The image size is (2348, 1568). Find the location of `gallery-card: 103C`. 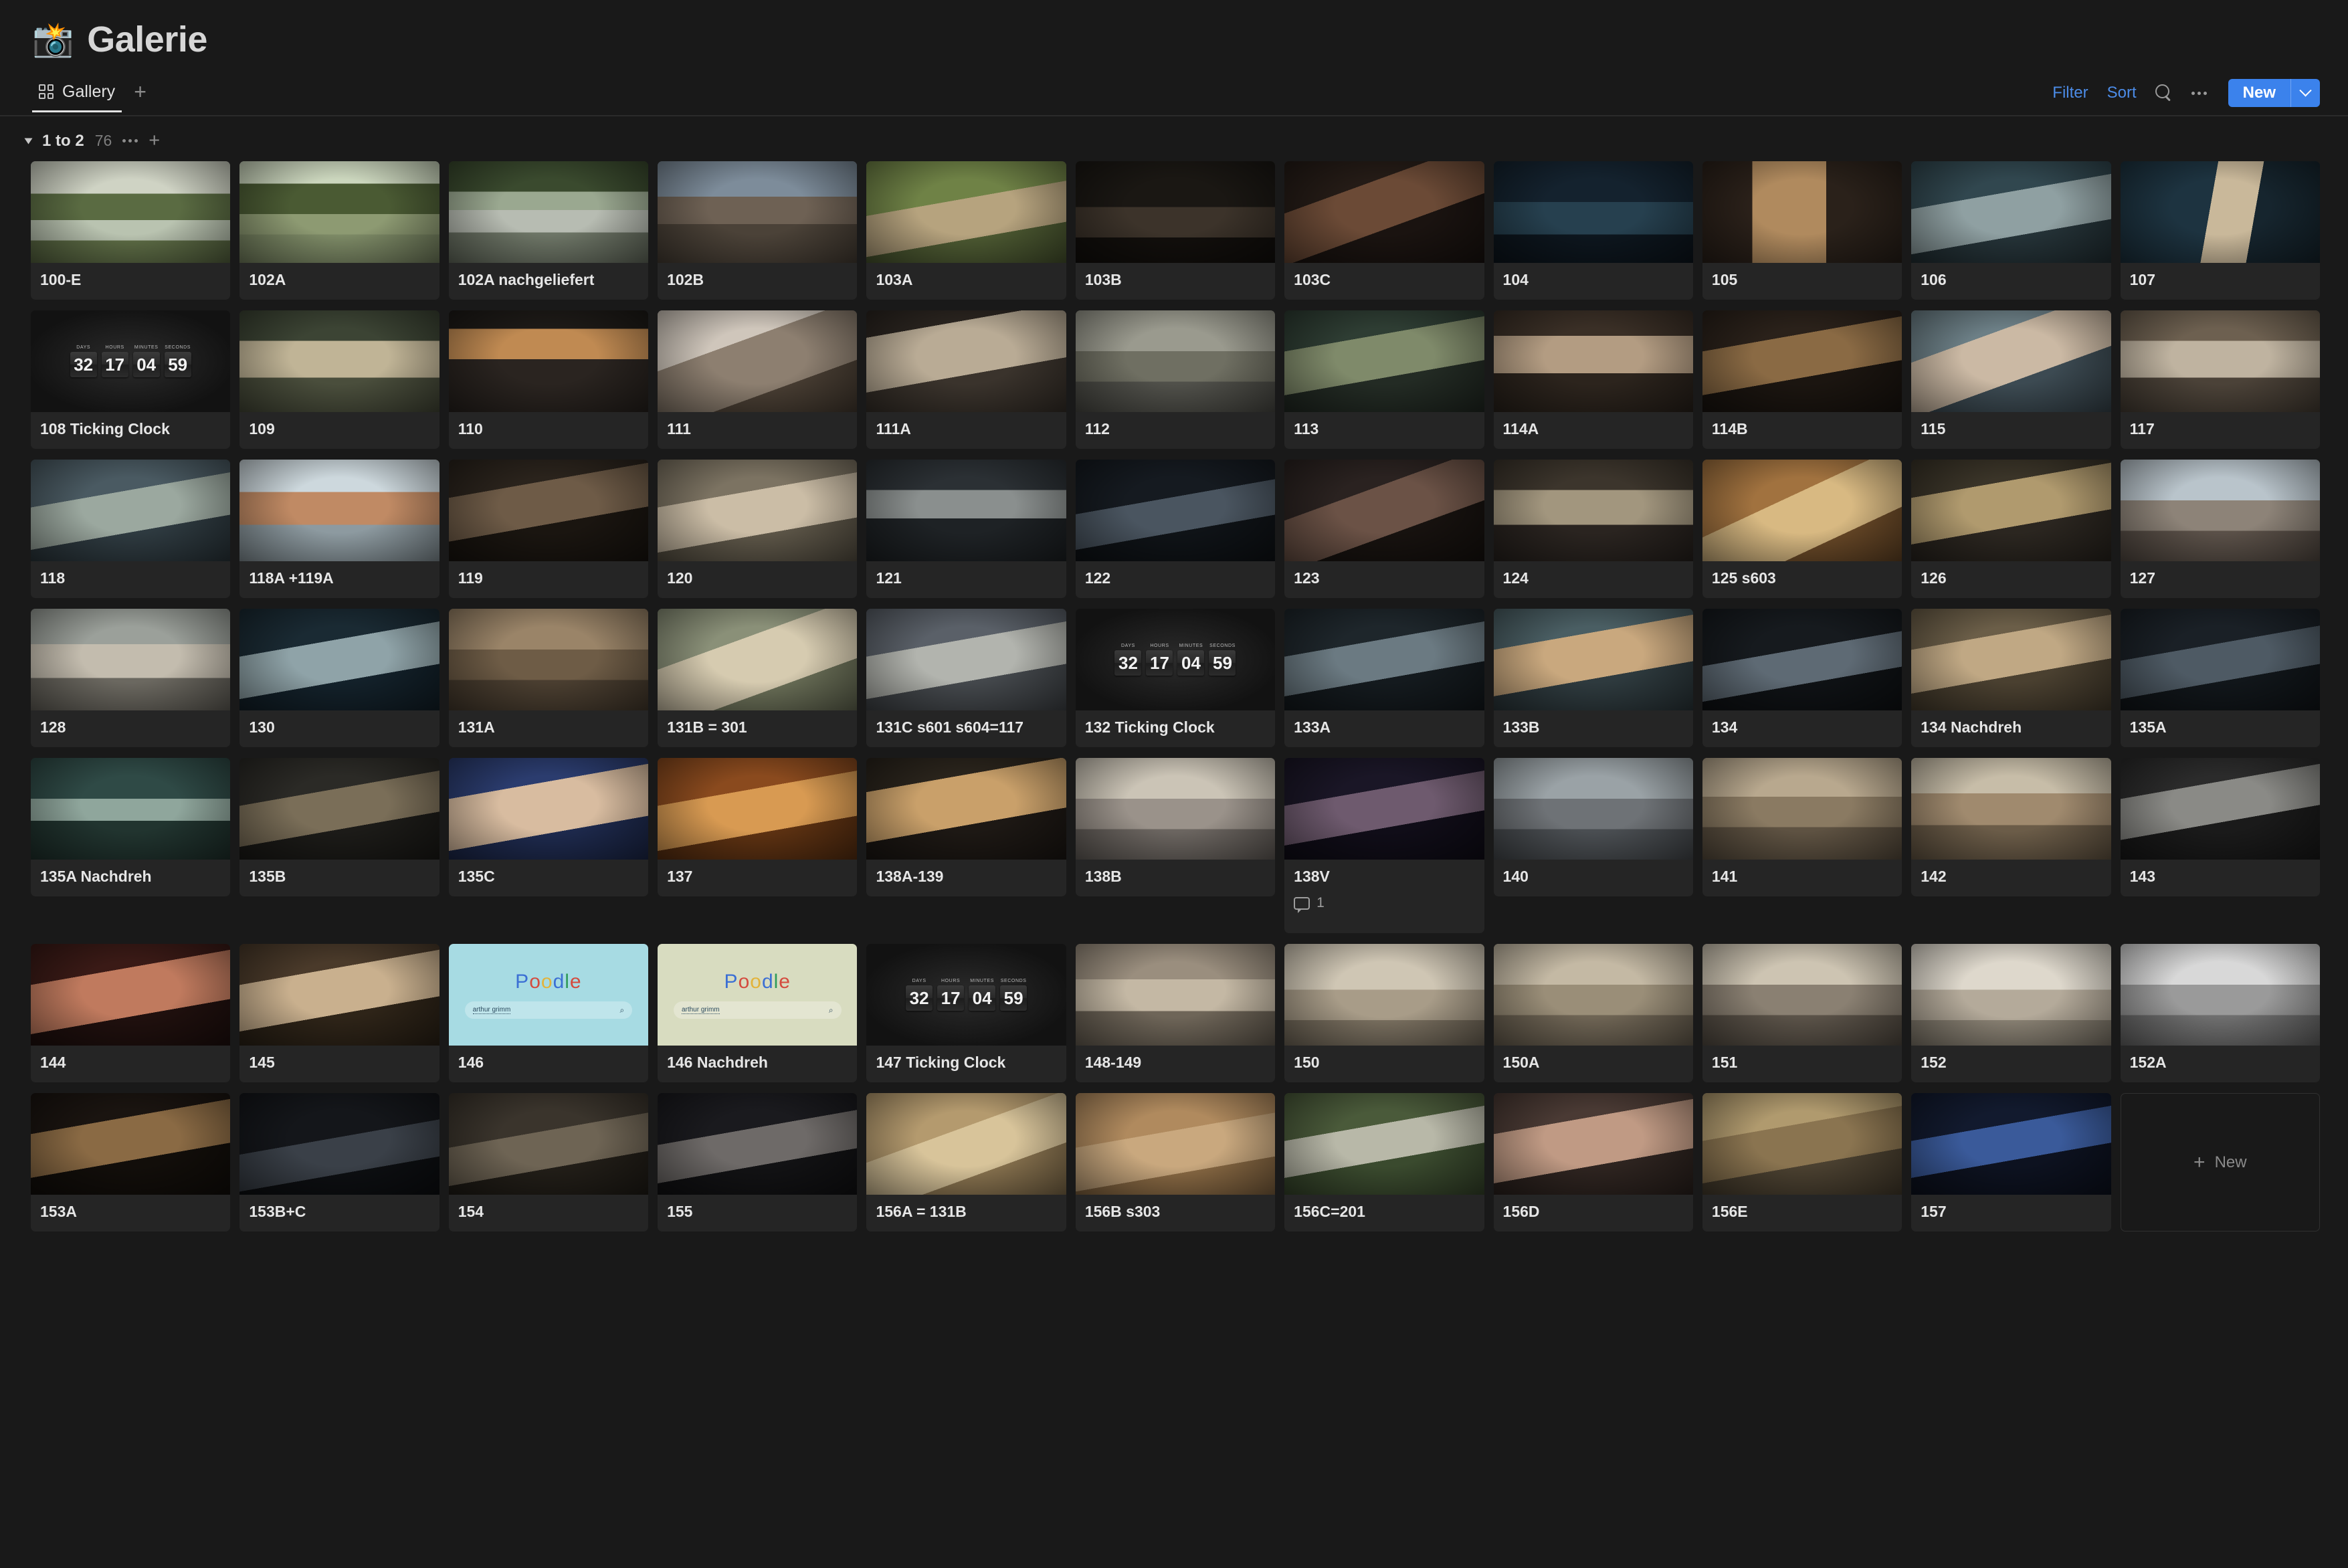

gallery-card: 103C is located at coordinates (1384, 230).